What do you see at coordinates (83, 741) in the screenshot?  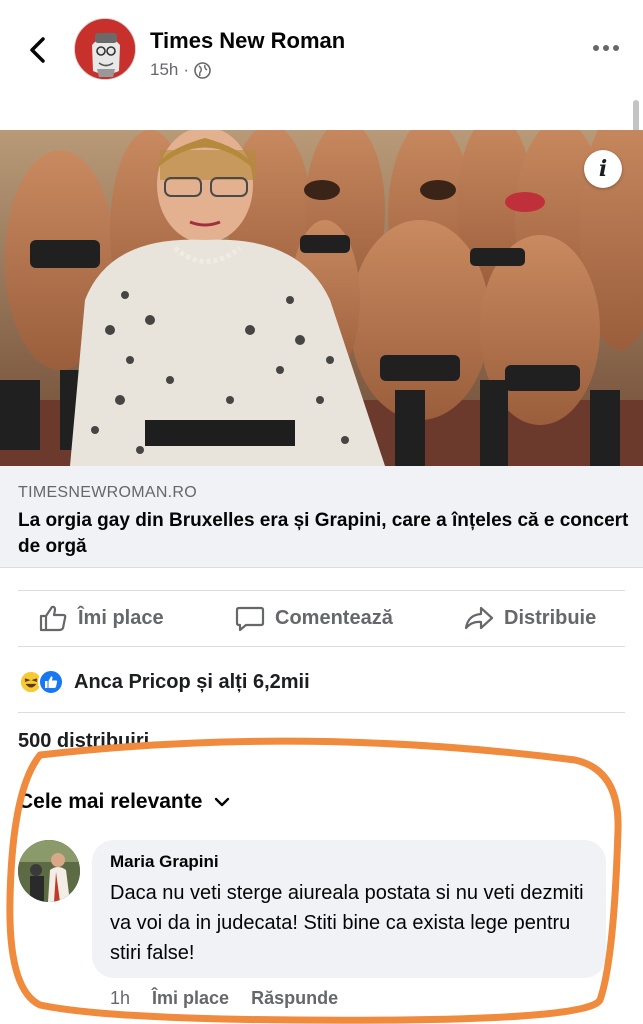 I see `shares-count: 500 distribuiri` at bounding box center [83, 741].